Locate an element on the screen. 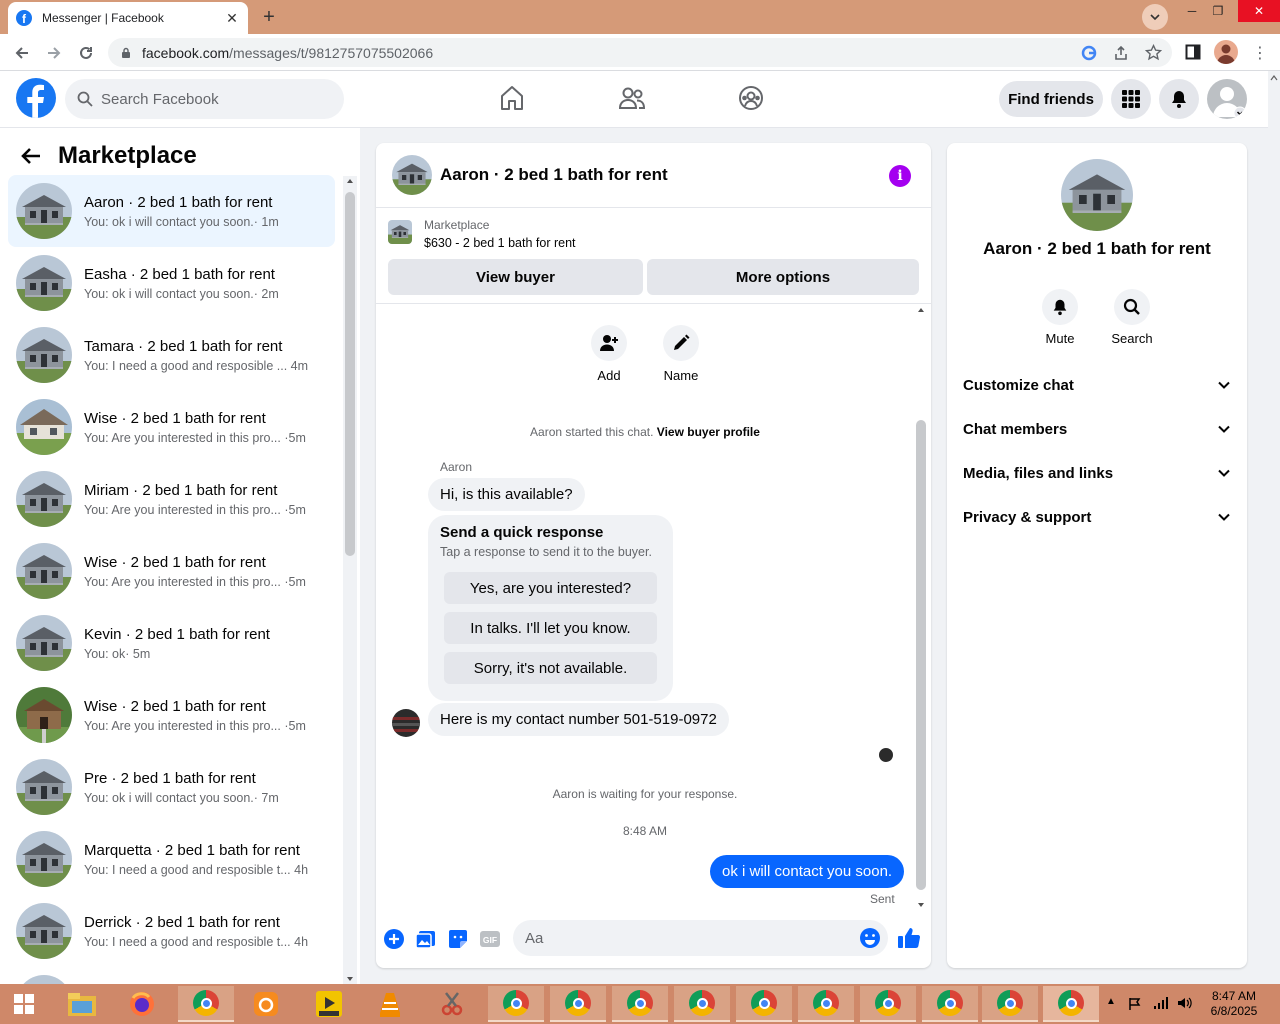 This screenshot has width=1280, height=1024. quick-reply-button: In talks. I'll let you know. is located at coordinates (550, 628).